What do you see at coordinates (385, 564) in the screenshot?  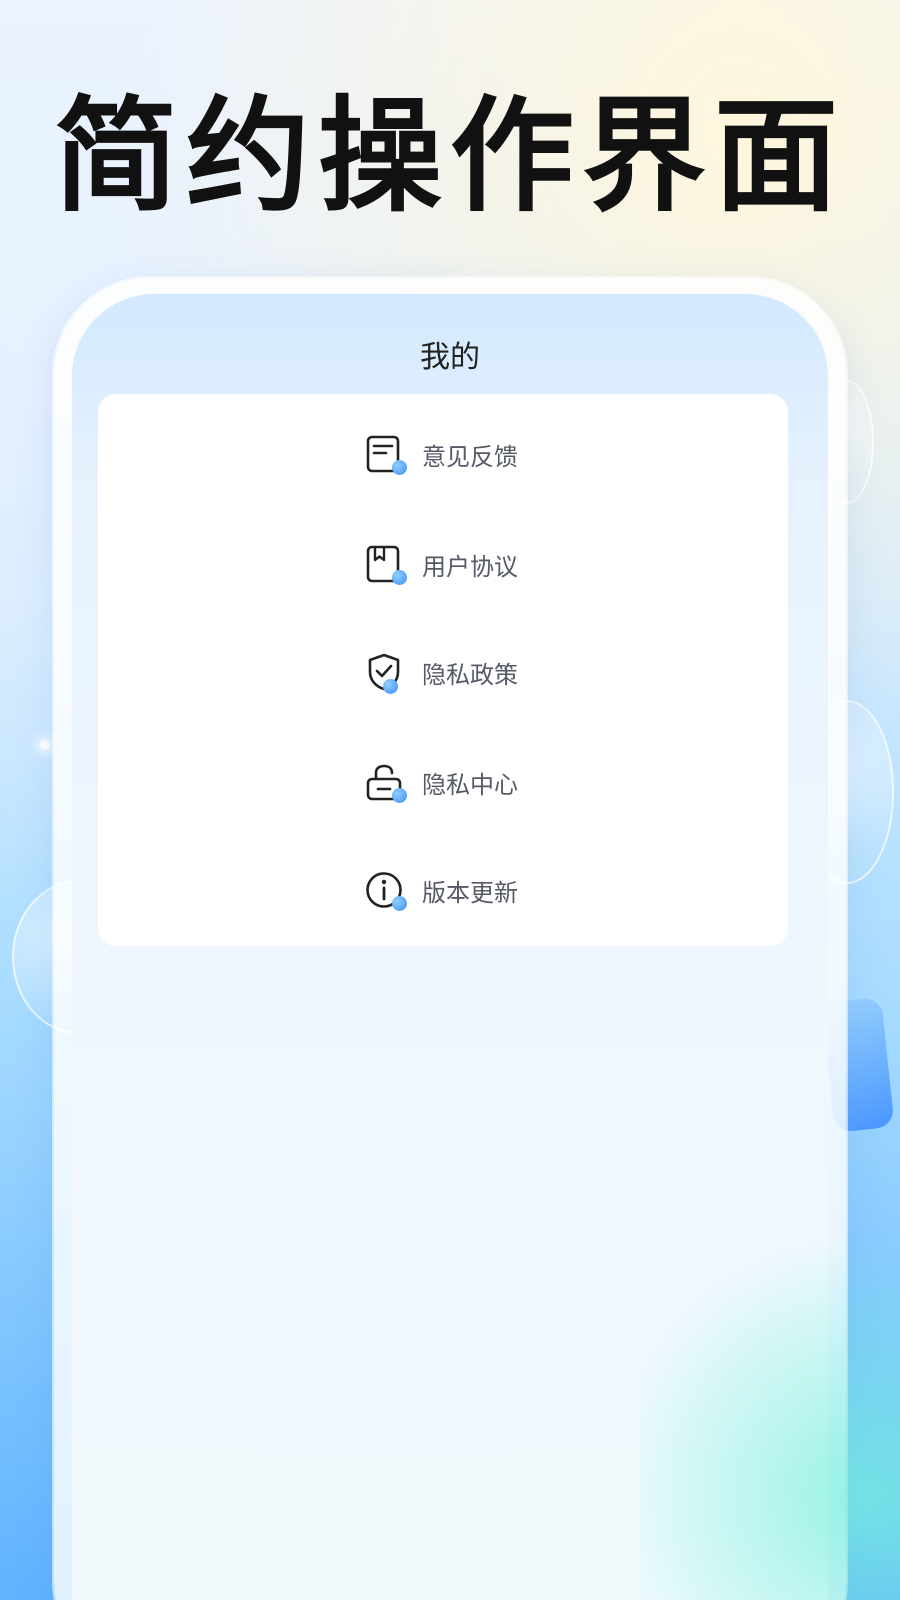 I see `agreement-icon` at bounding box center [385, 564].